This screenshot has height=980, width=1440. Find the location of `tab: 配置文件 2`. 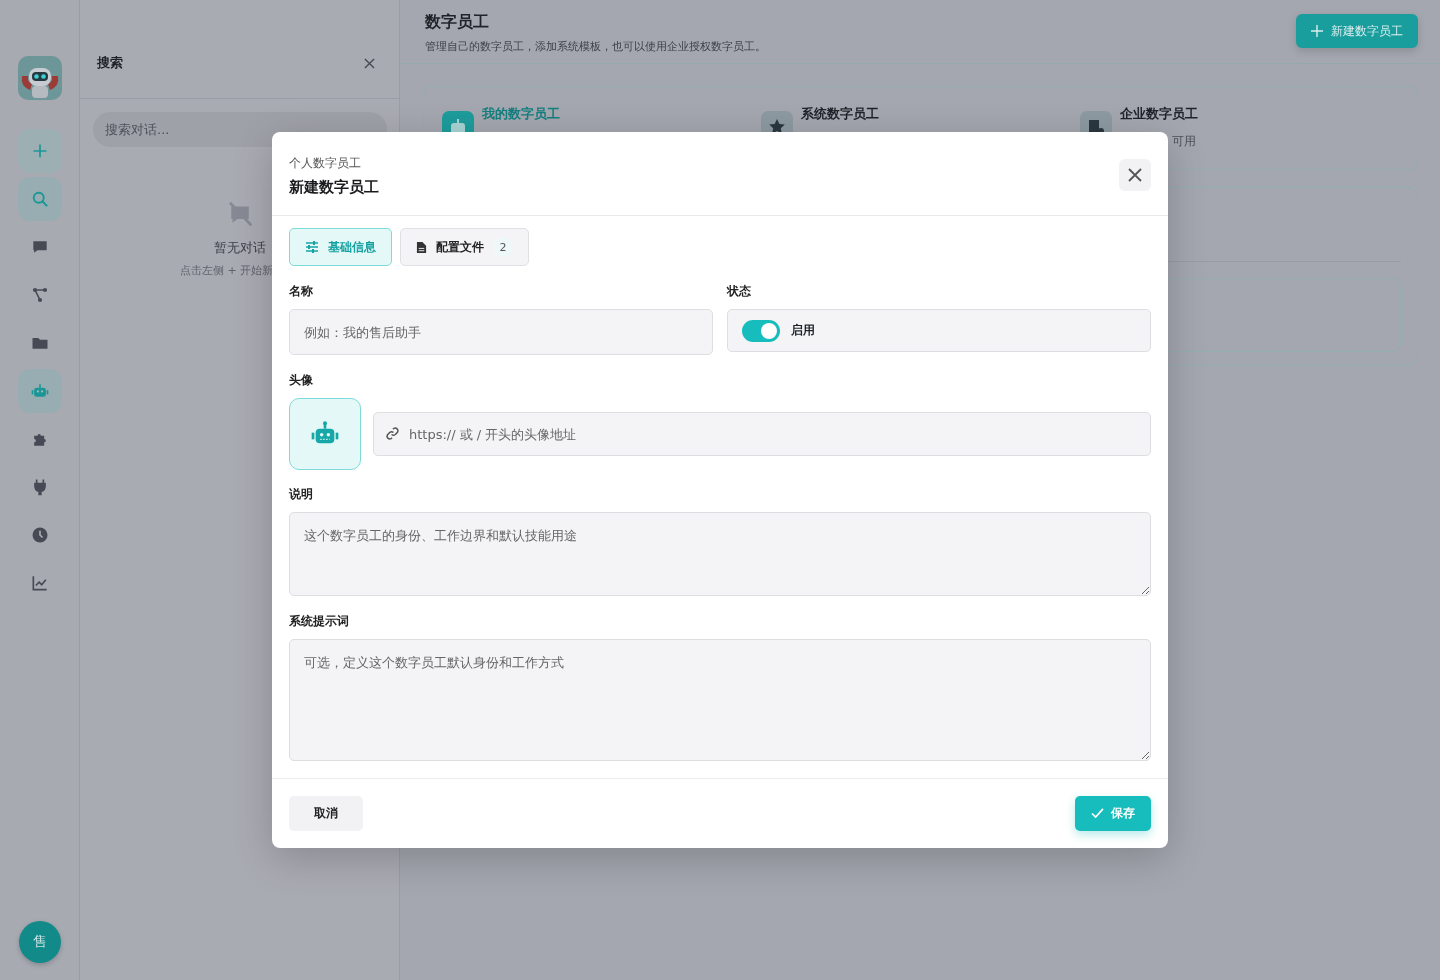

tab: 配置文件 2 is located at coordinates (464, 247).